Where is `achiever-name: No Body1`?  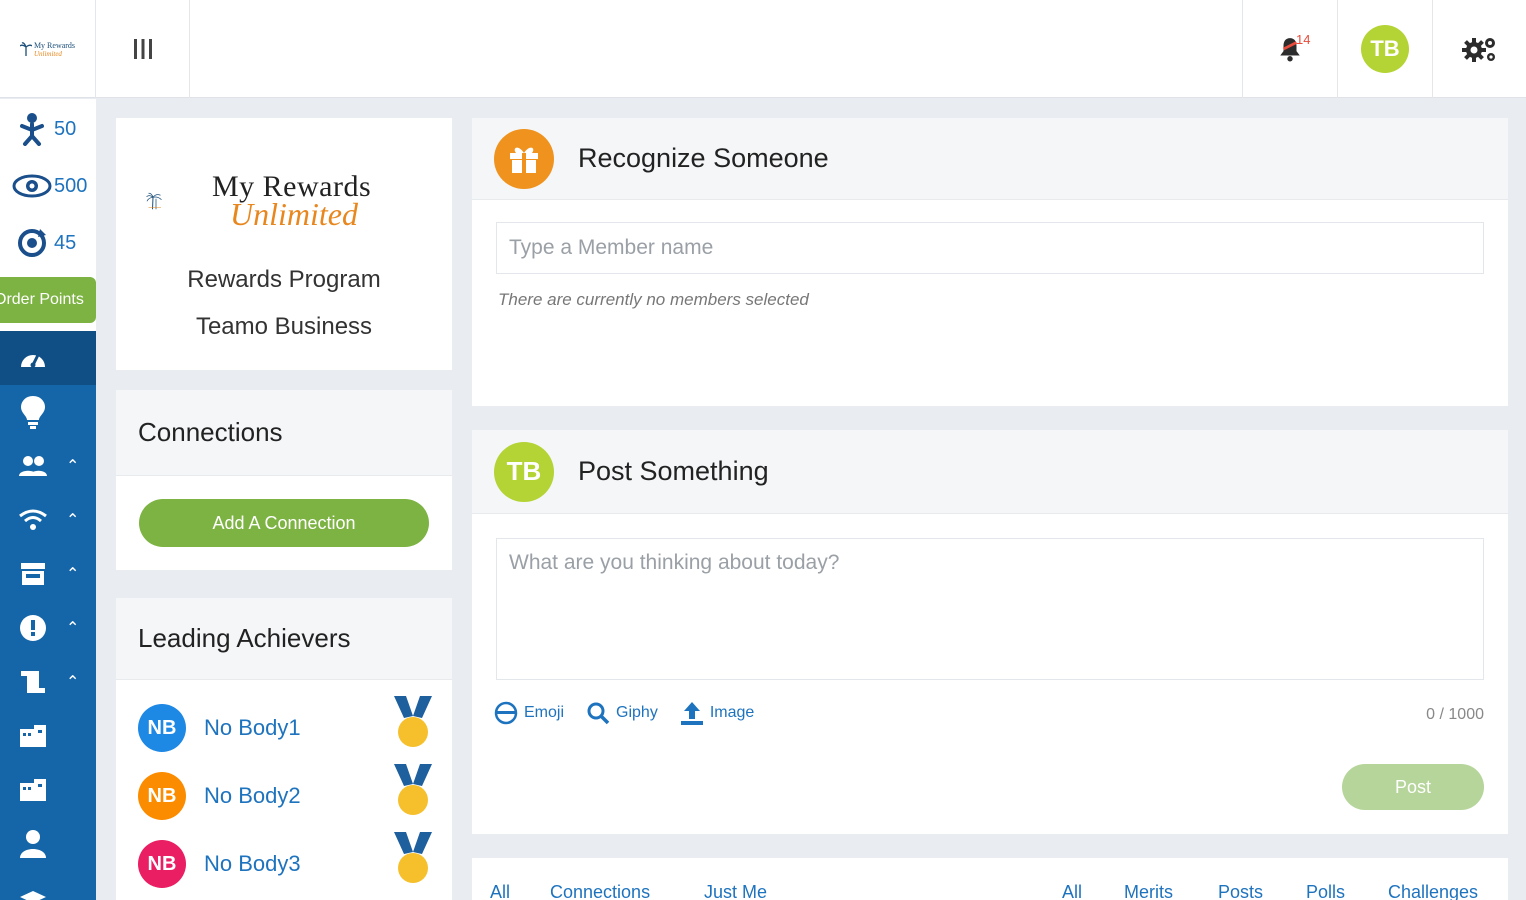
achiever-name: No Body1 is located at coordinates (252, 728).